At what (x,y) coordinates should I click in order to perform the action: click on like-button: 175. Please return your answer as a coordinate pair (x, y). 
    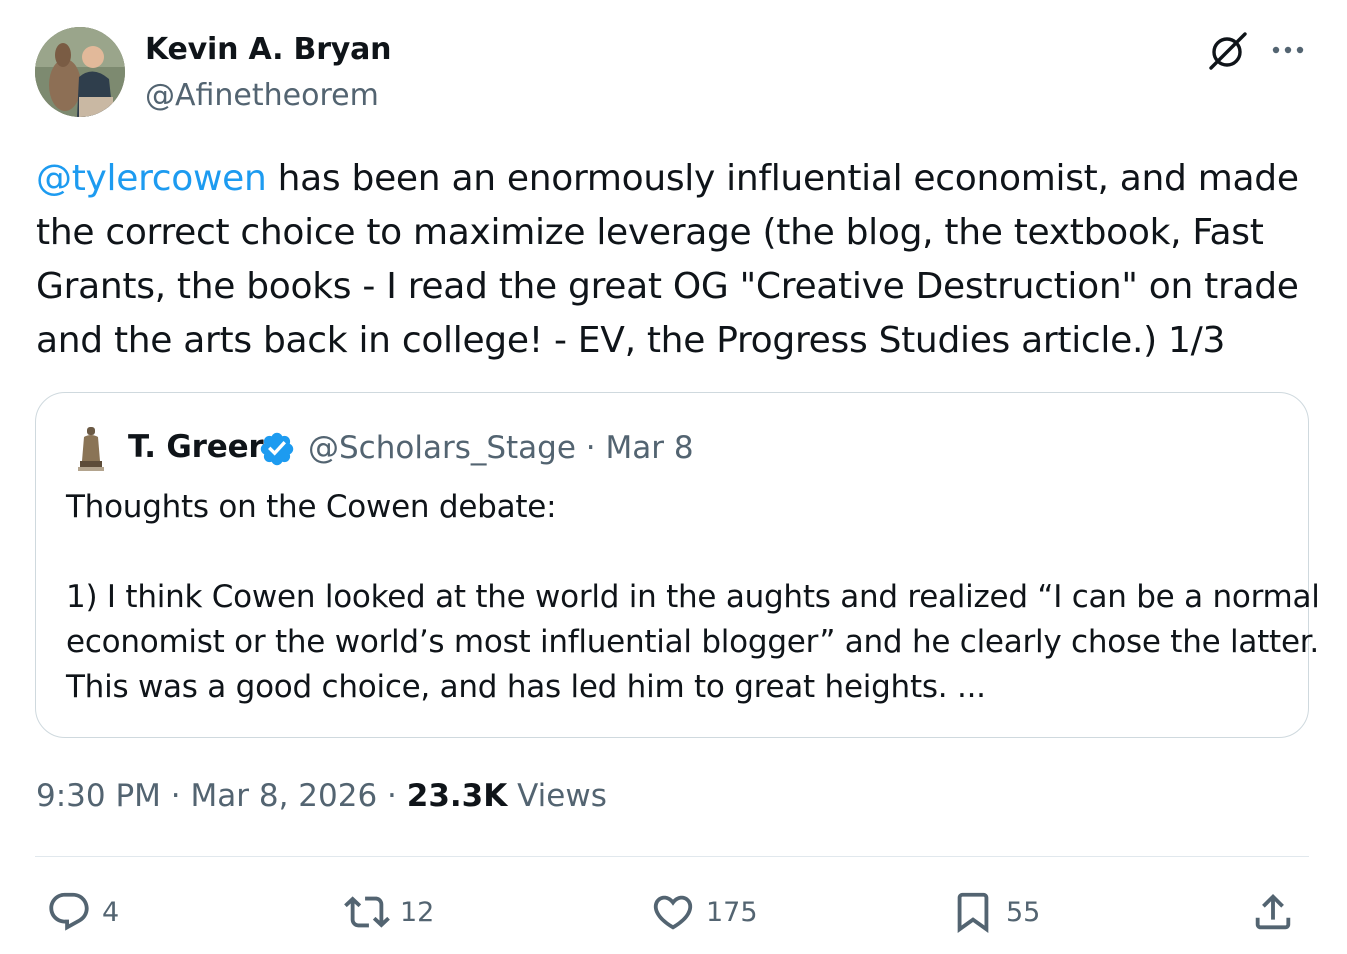
    Looking at the image, I should click on (704, 912).